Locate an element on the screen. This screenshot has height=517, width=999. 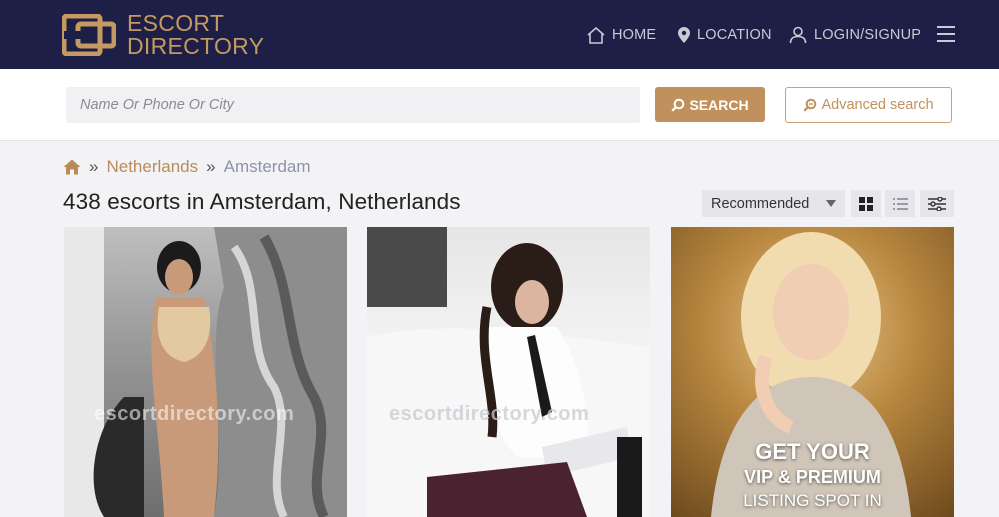
nav-location-label: LOCATION is located at coordinates (734, 35).